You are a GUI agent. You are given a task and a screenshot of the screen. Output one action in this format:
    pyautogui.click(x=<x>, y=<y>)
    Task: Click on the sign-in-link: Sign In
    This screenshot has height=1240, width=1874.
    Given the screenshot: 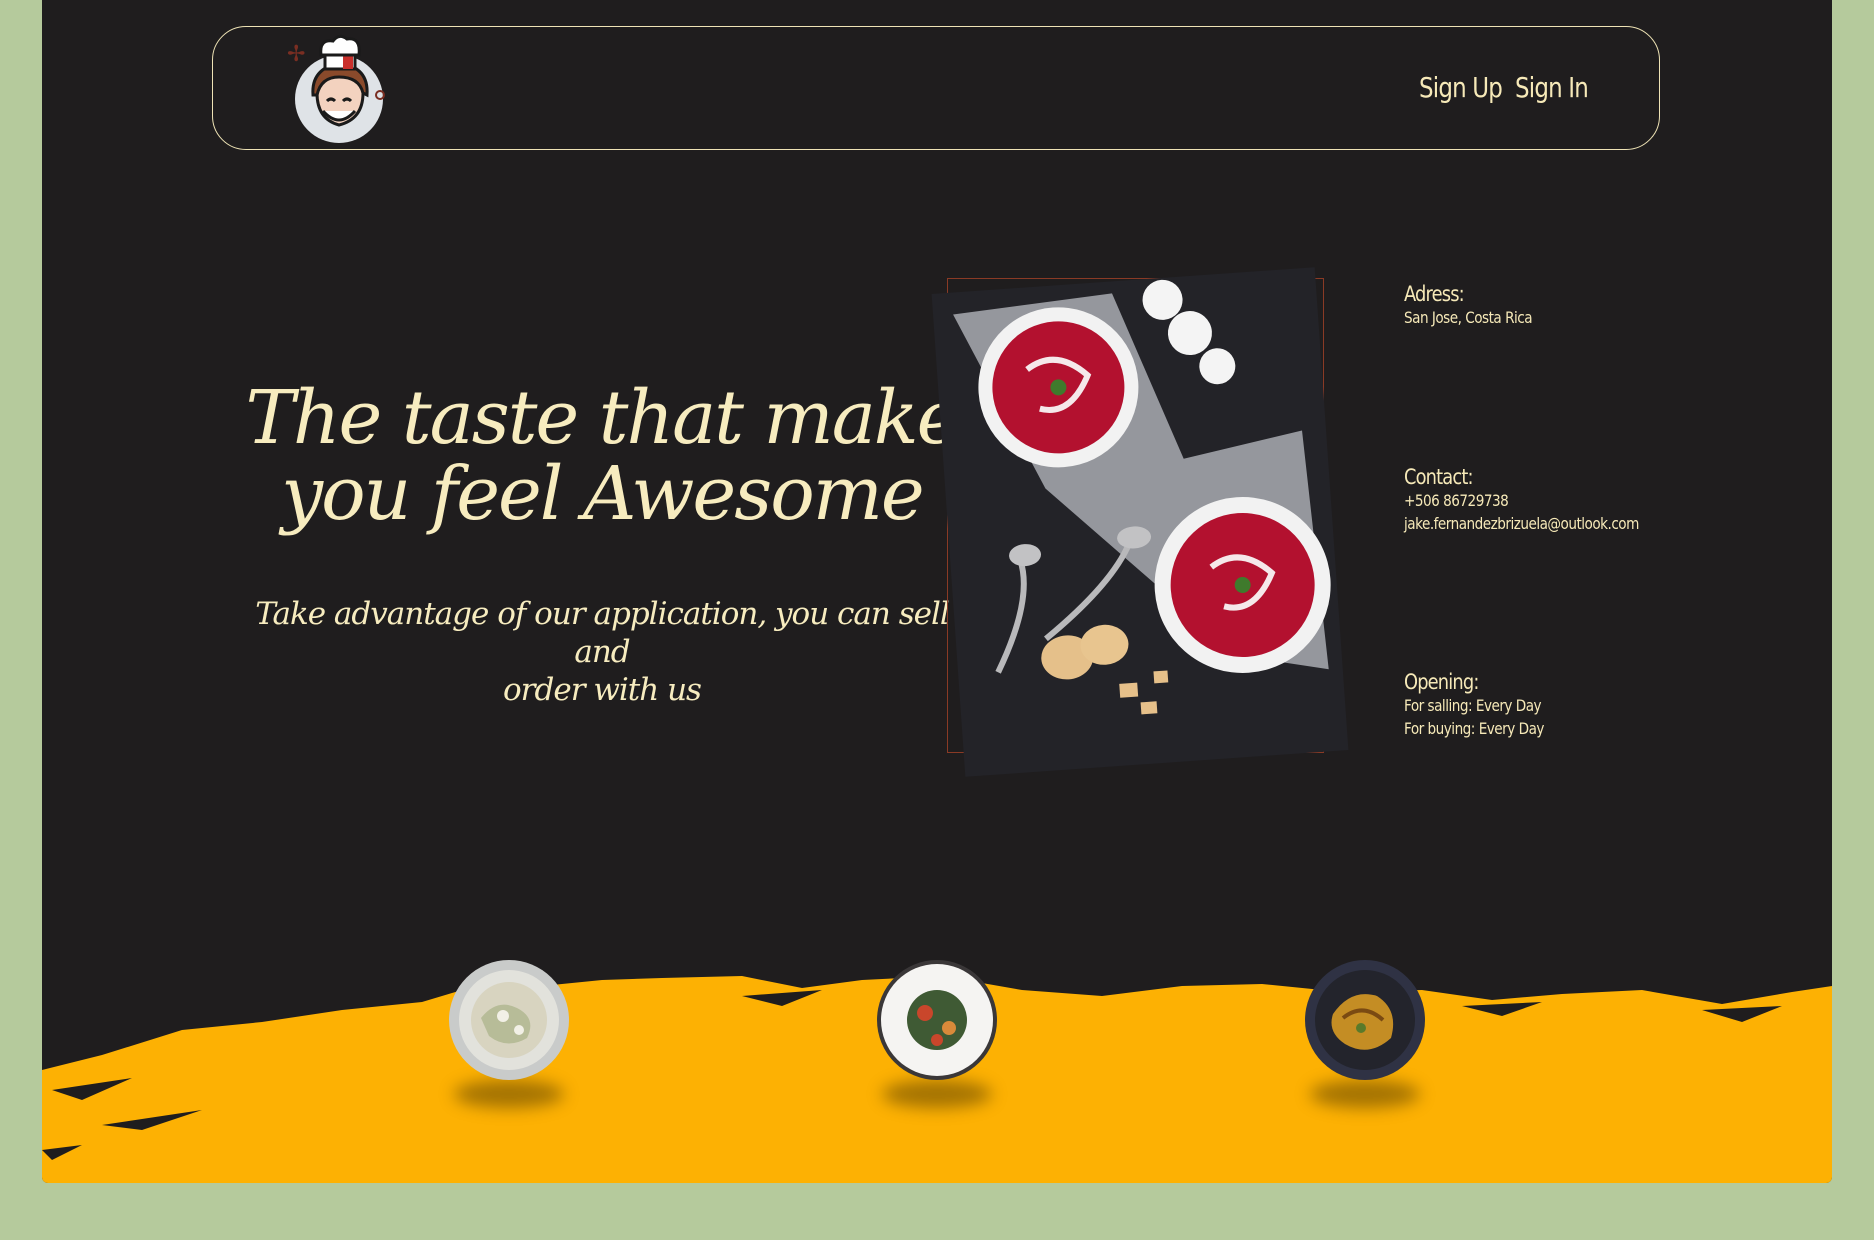 What is the action you would take?
    pyautogui.click(x=1552, y=87)
    